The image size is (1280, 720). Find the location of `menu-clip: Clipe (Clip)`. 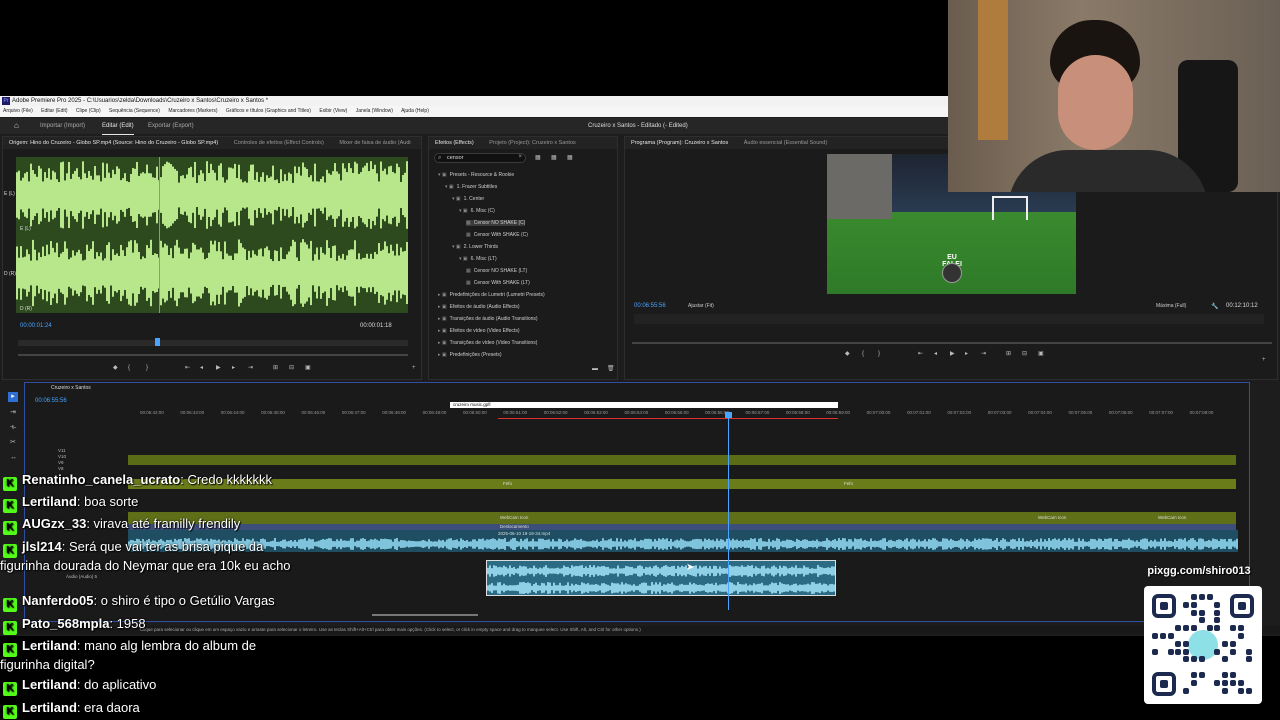

menu-clip: Clipe (Clip) is located at coordinates (88, 111).